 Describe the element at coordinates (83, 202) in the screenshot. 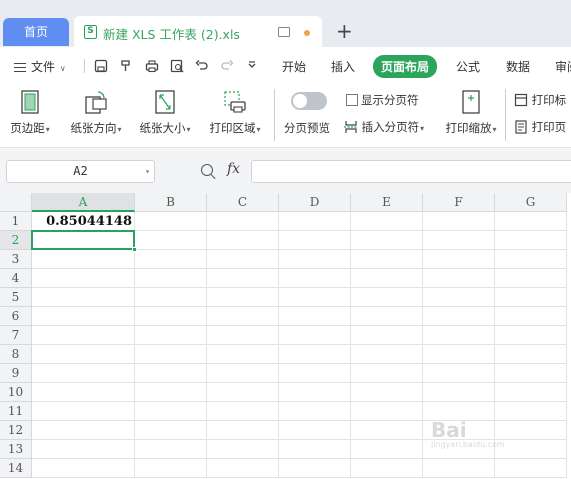

I see `column-header-a: A` at that location.